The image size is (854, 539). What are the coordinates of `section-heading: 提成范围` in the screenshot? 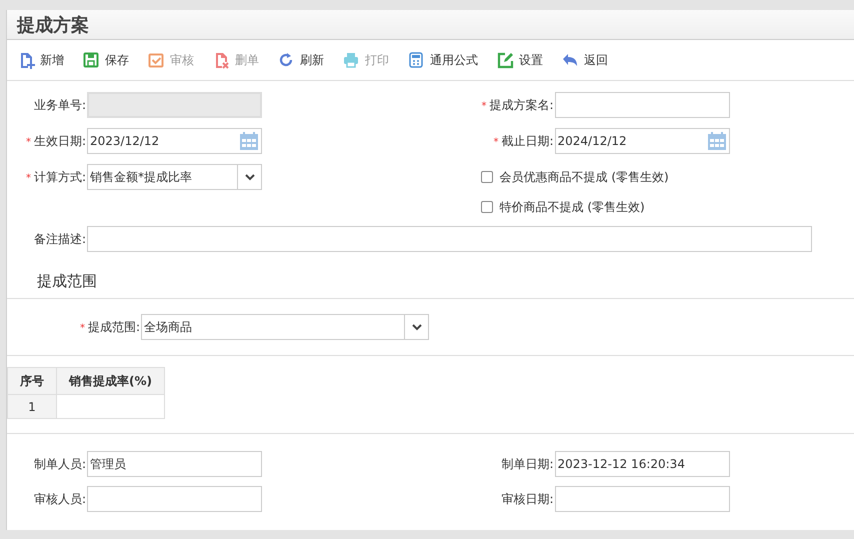 It's located at (67, 281).